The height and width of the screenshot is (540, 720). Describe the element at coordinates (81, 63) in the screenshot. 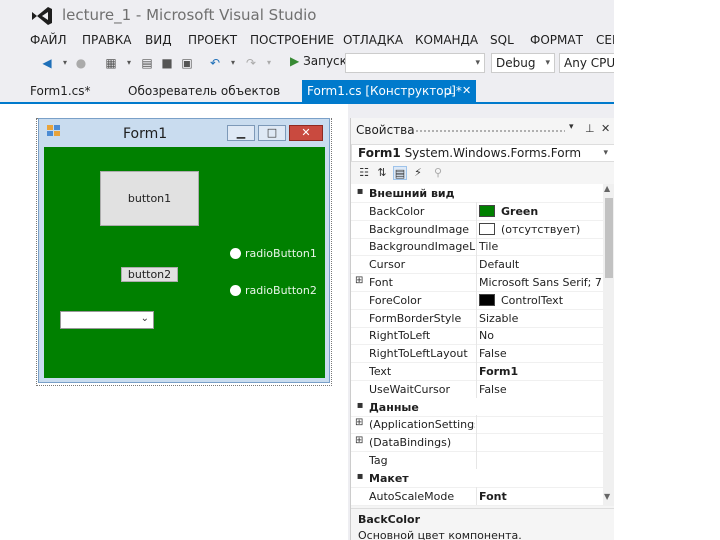

I see `forward-icon: ●` at that location.